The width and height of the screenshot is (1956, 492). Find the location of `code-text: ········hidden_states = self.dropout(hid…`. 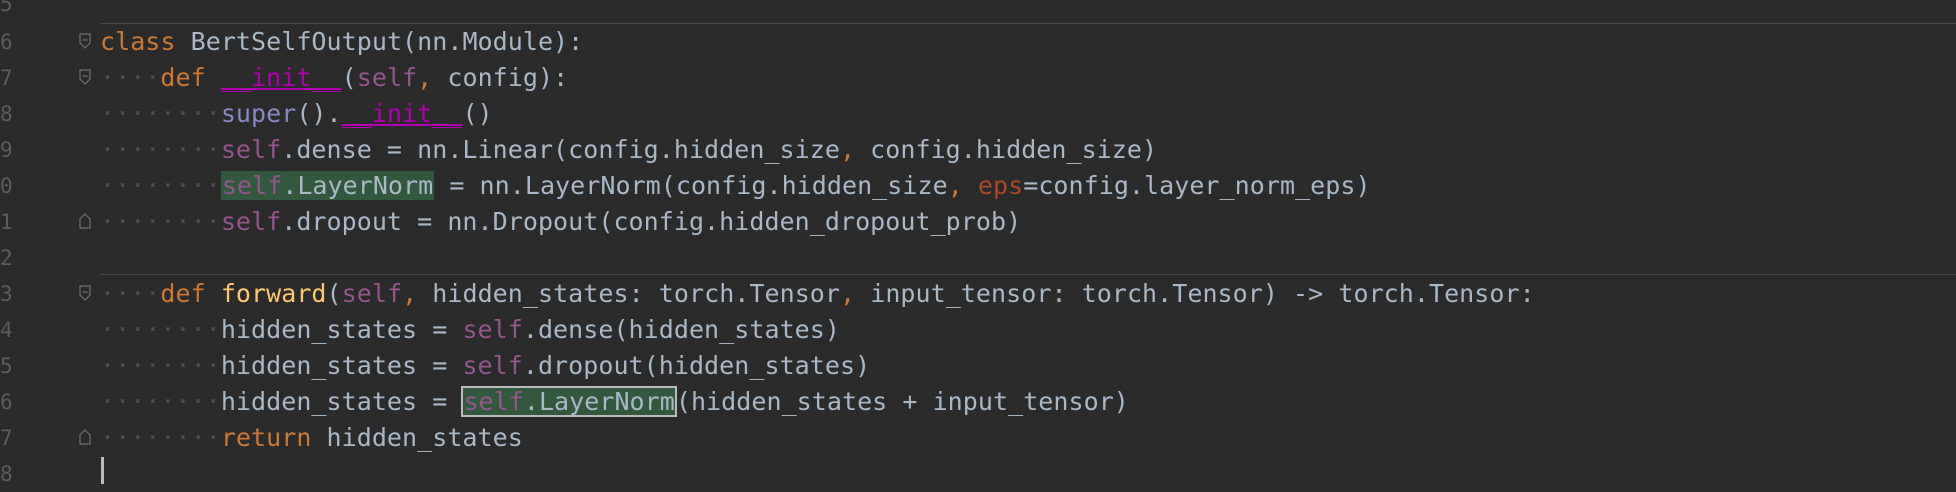

code-text: ········hidden_states = self.dropout(hid… is located at coordinates (485, 366).